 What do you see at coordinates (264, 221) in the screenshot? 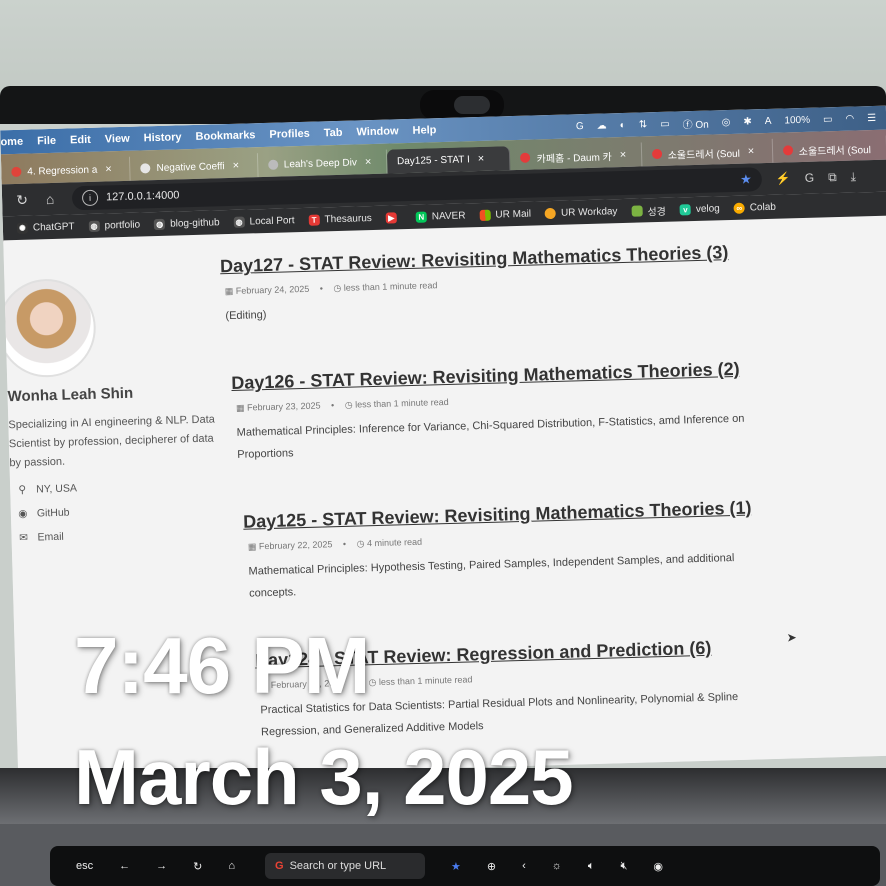
I see `bookmark-local-port: ◍ Local Port` at bounding box center [264, 221].